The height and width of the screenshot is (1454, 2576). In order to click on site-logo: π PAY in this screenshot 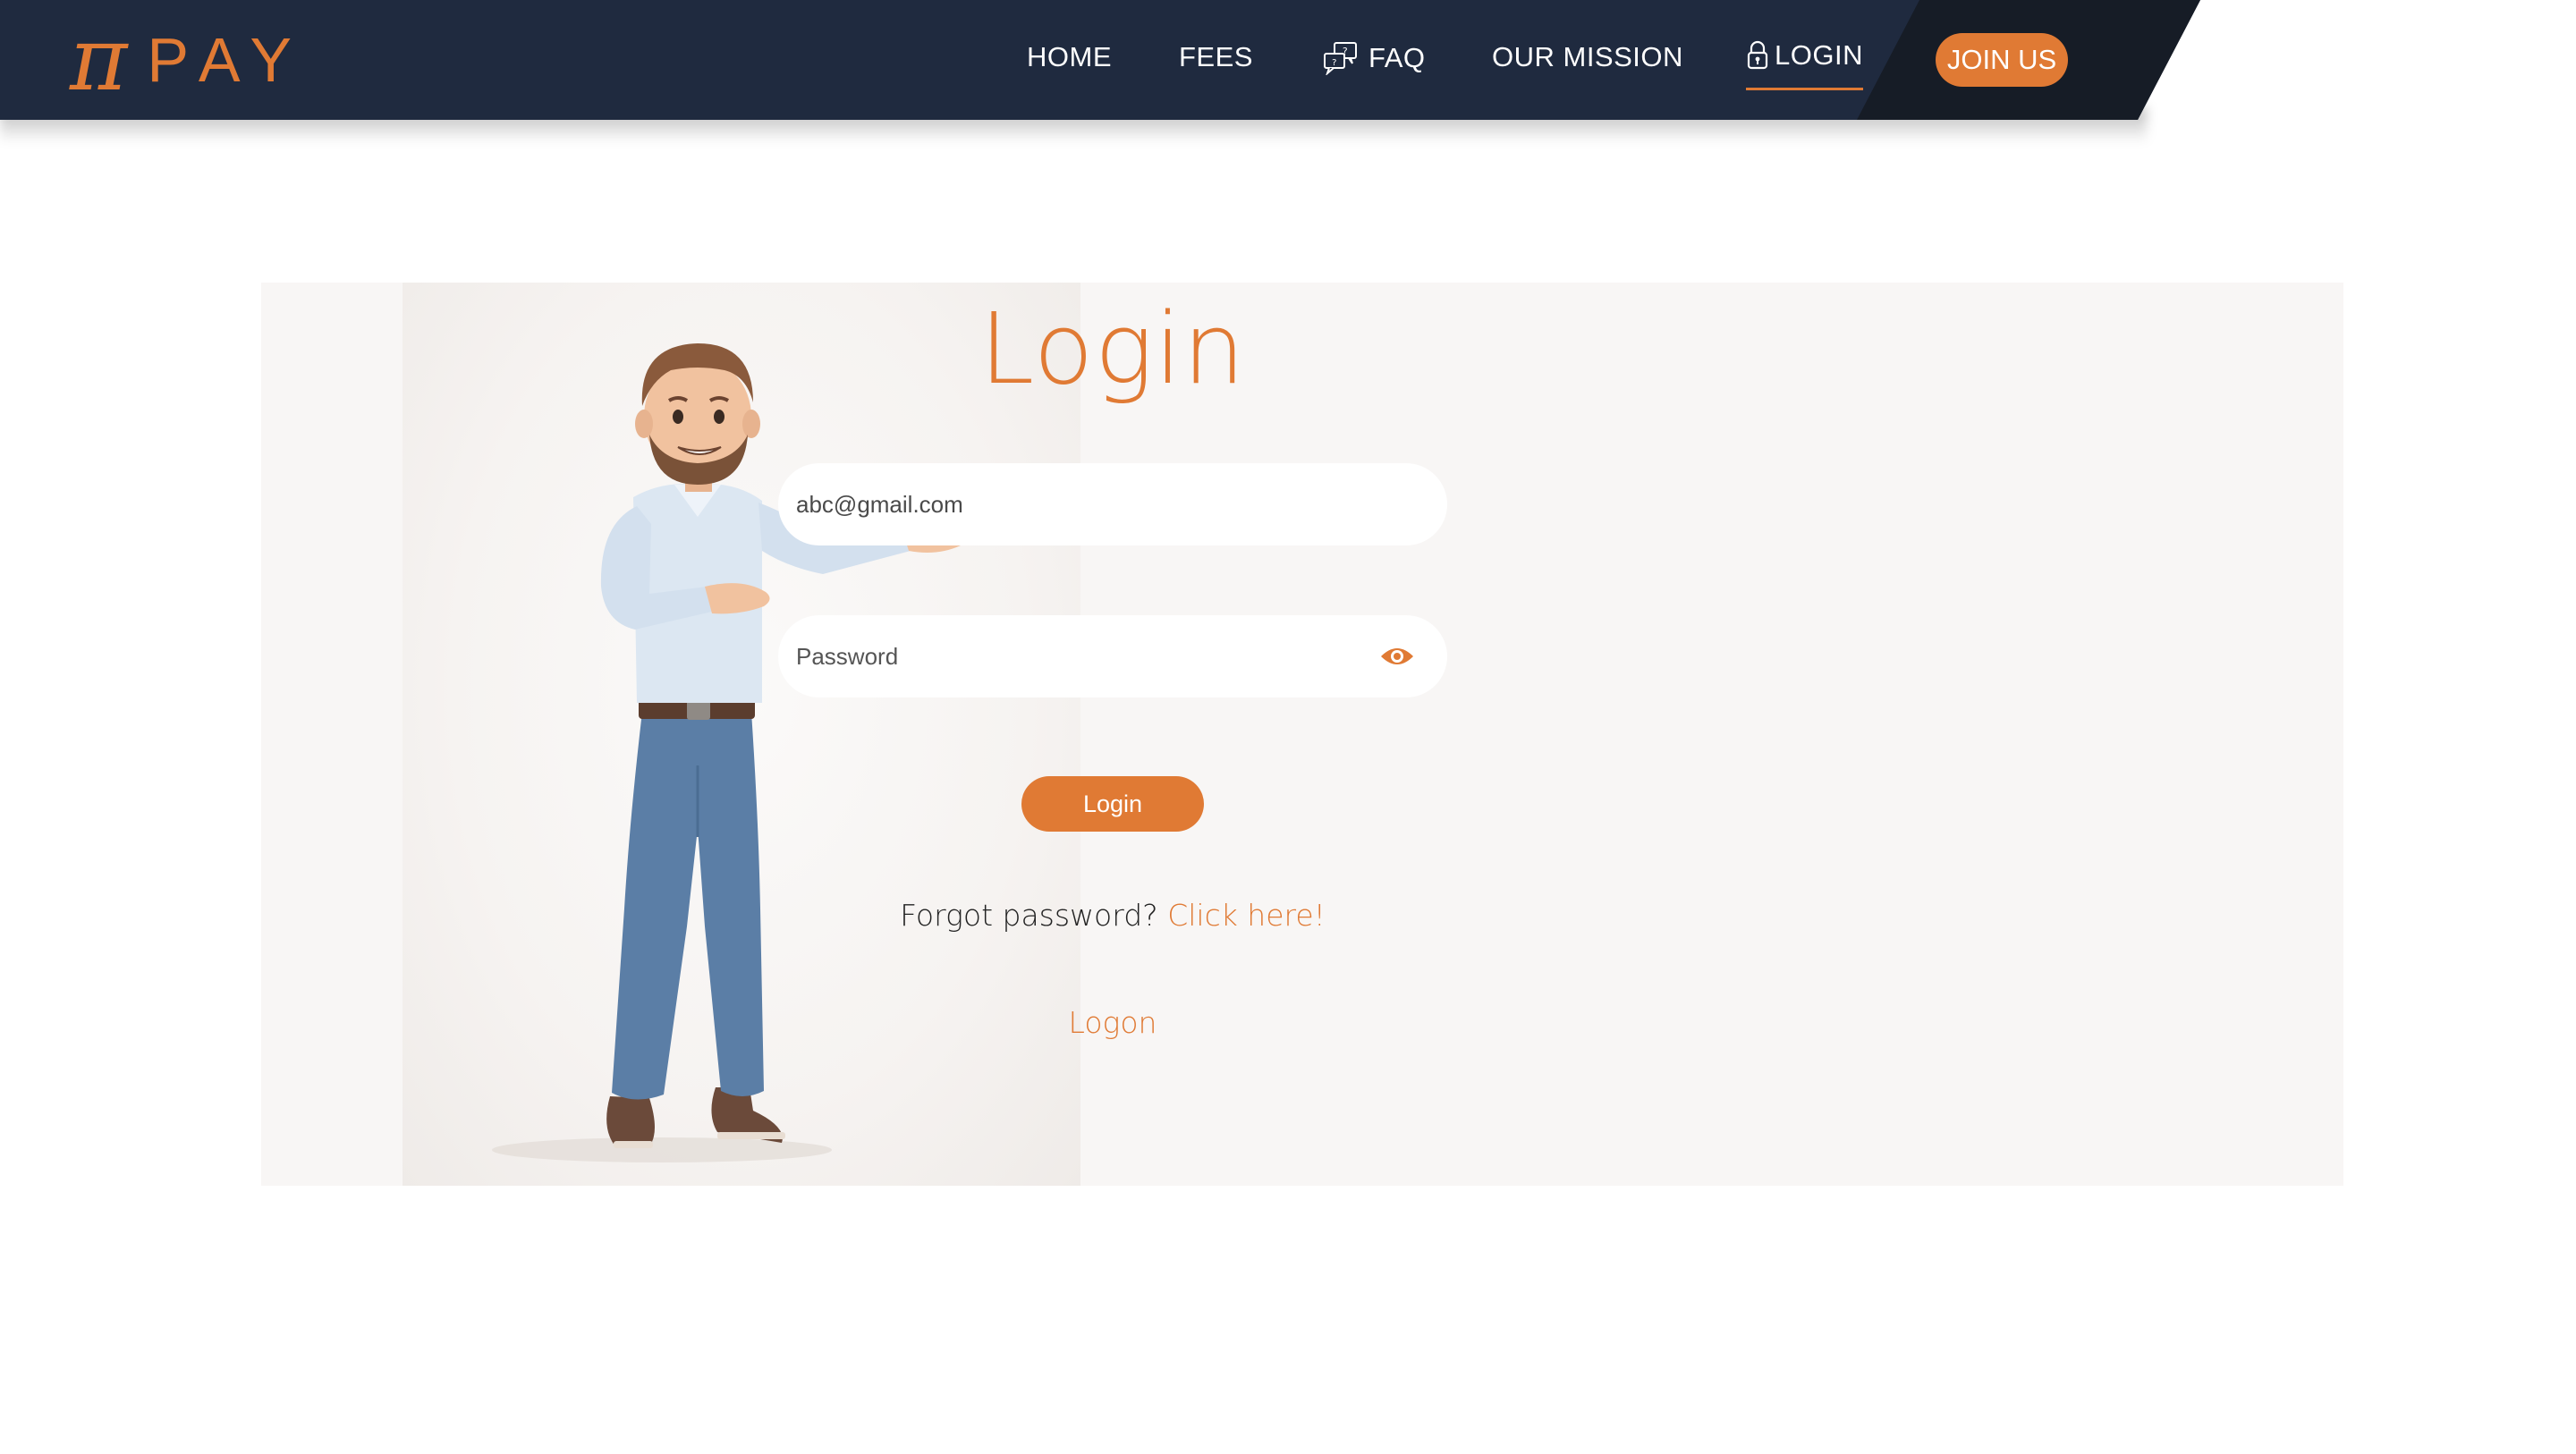, I will do `click(188, 60)`.